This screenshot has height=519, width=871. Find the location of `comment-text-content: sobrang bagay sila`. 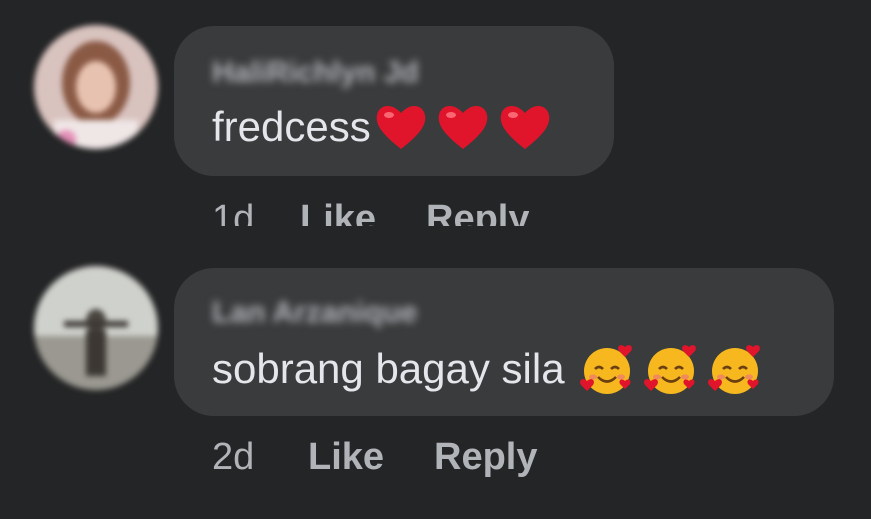

comment-text-content: sobrang bagay sila is located at coordinates (388, 368).